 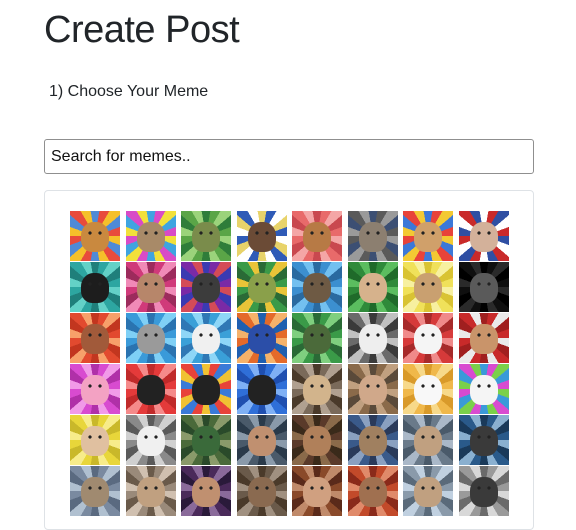 I want to click on meme-thumb-seal, so click(x=95, y=491).